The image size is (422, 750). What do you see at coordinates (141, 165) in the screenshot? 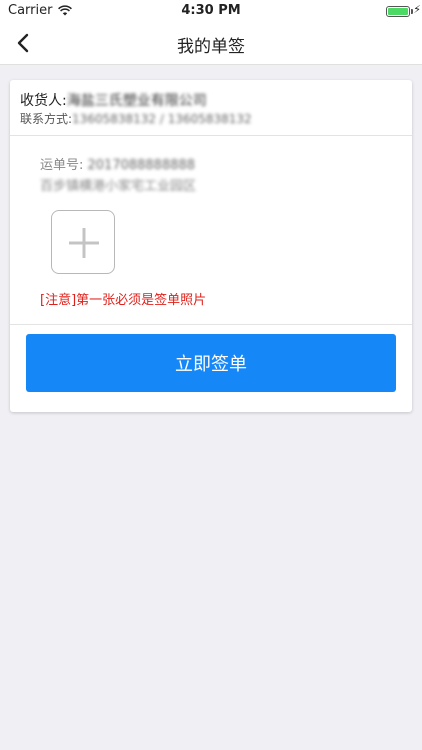
I see `order-number-value: 2017088888888` at bounding box center [141, 165].